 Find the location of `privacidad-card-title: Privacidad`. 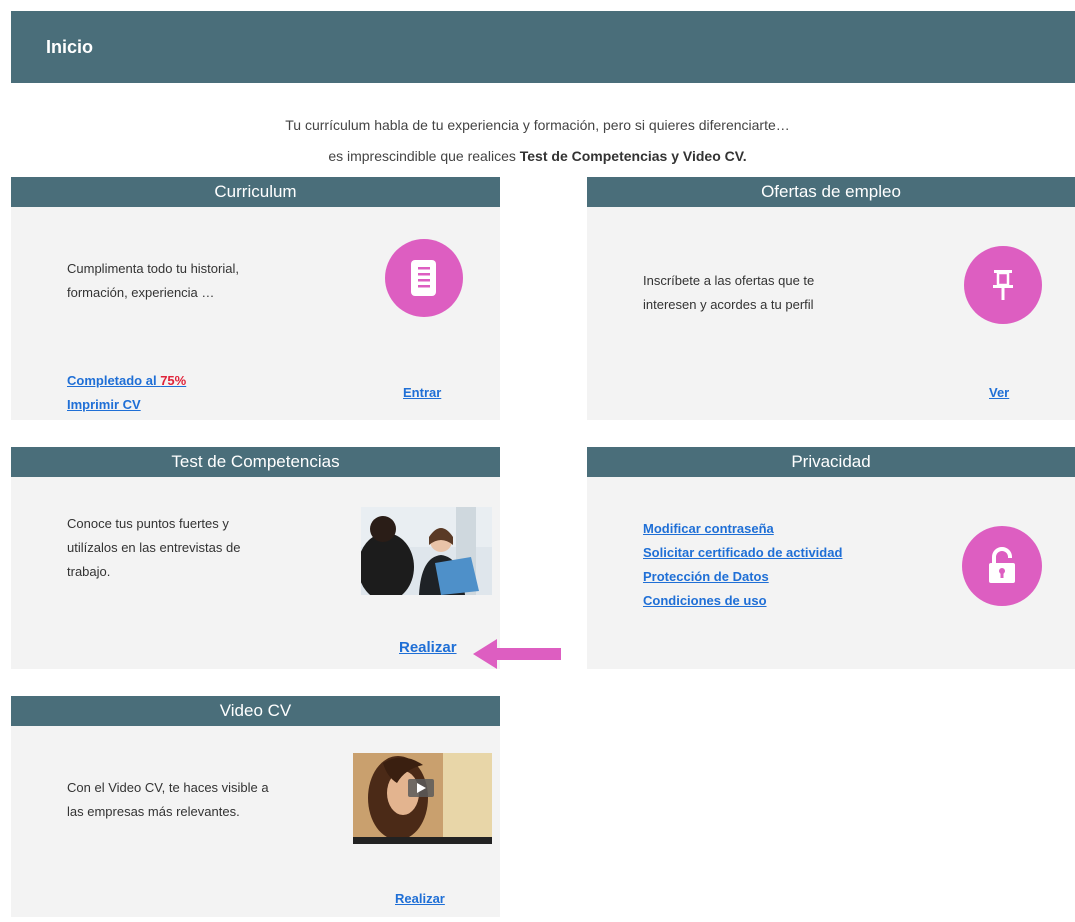

privacidad-card-title: Privacidad is located at coordinates (831, 462).